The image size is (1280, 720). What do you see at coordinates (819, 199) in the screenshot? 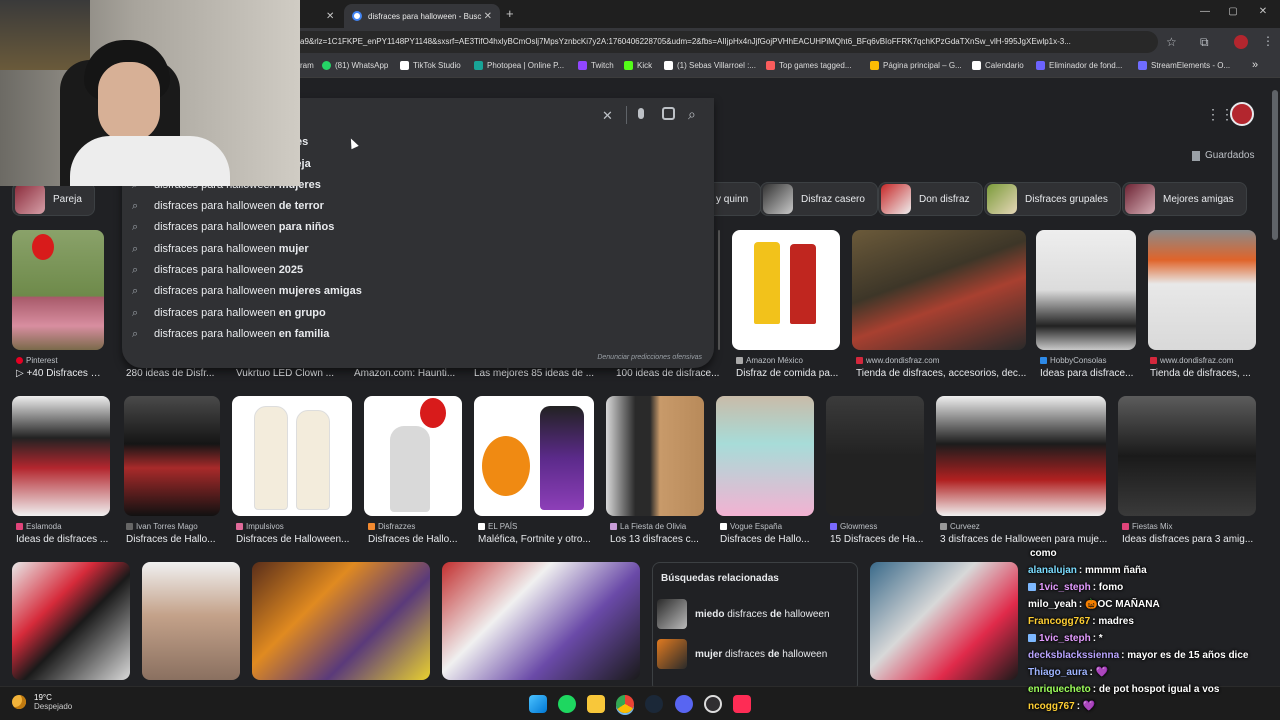
I see `chip-disfraz-casero: Disfraz casero` at bounding box center [819, 199].